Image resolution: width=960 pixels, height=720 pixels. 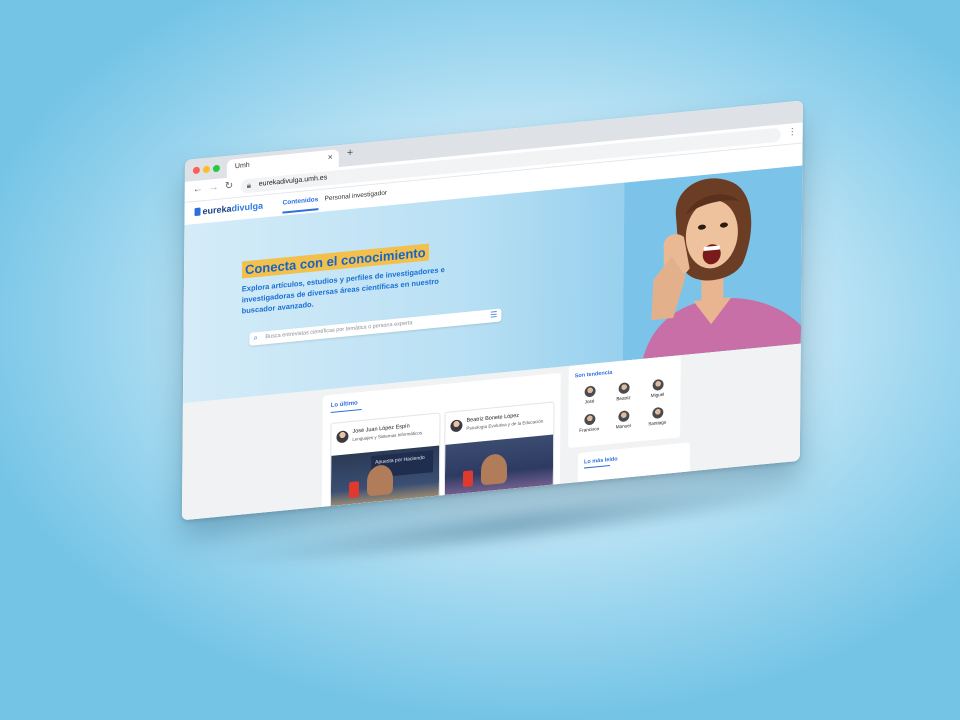 What do you see at coordinates (216, 168) in the screenshot?
I see `maximize-window-dot` at bounding box center [216, 168].